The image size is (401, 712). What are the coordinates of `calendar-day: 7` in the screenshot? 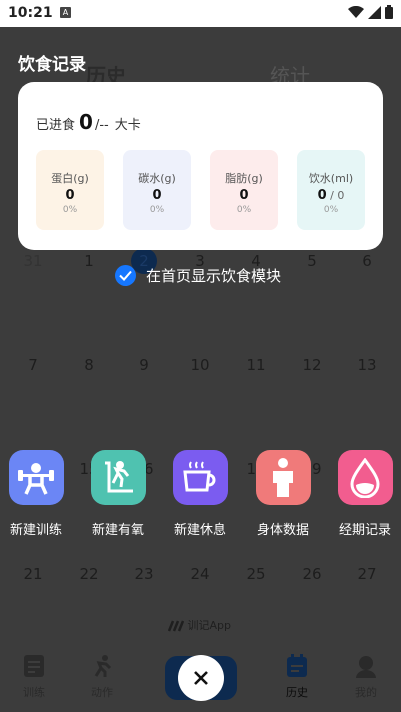 It's located at (33, 365).